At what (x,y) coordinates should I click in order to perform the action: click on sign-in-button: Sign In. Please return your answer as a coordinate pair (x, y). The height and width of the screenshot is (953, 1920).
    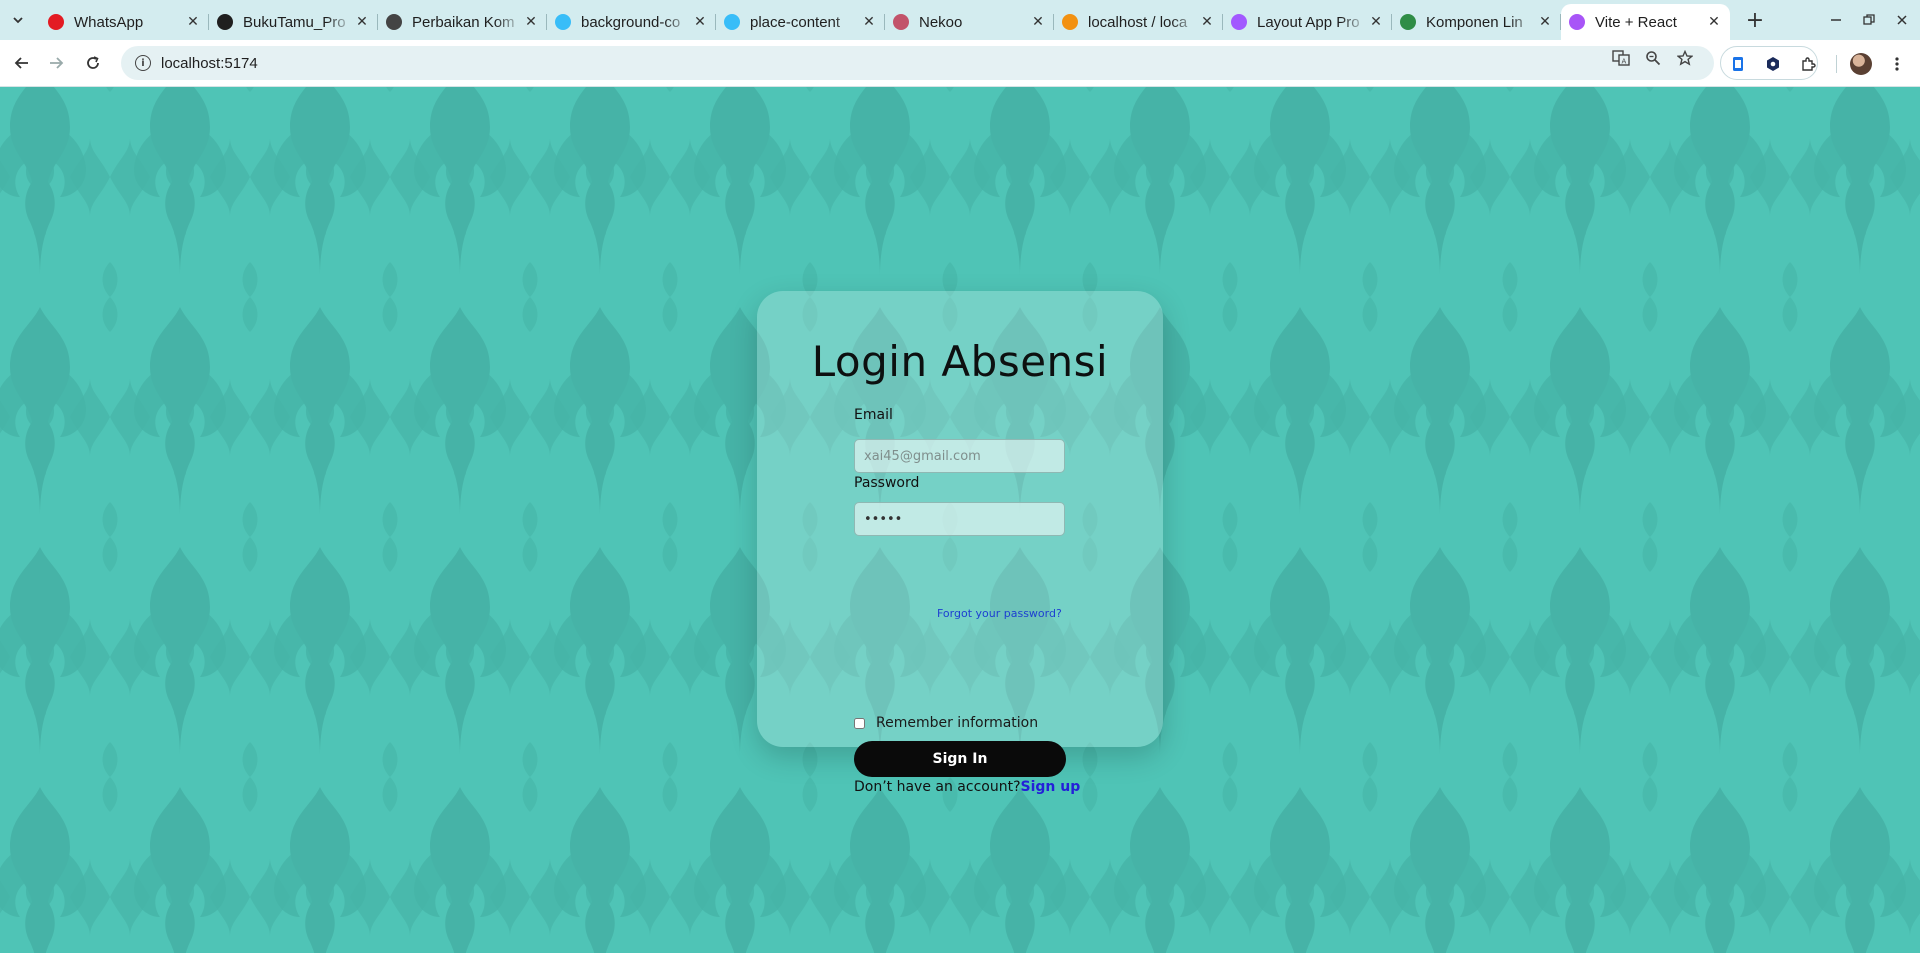
    Looking at the image, I should click on (960, 759).